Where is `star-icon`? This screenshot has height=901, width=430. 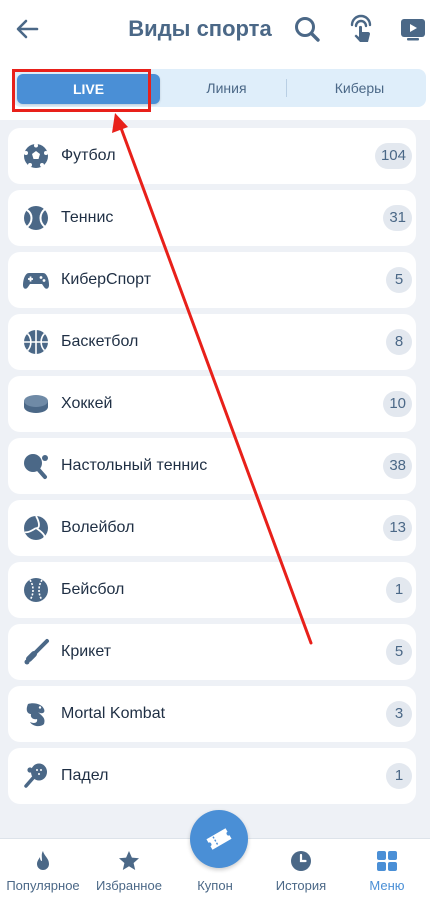
star-icon is located at coordinates (129, 860).